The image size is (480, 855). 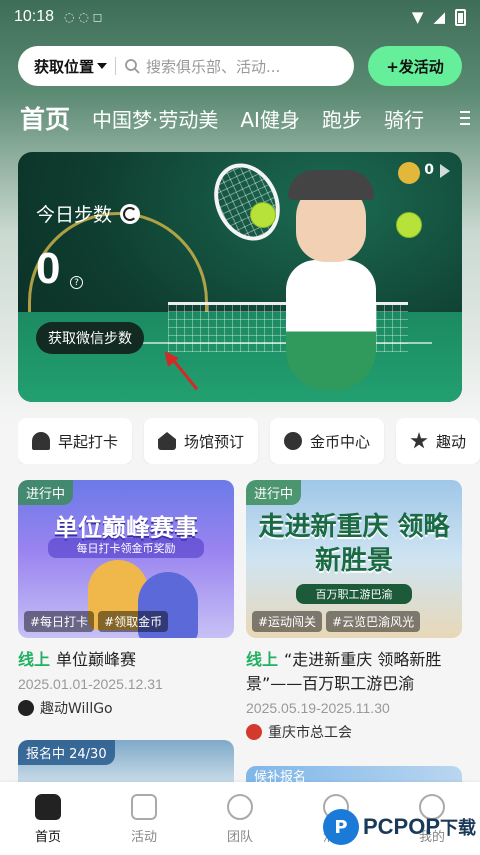 What do you see at coordinates (48, 807) in the screenshot?
I see `home-icon` at bounding box center [48, 807].